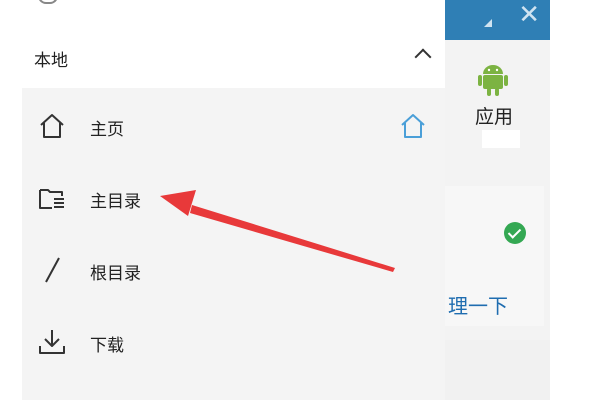 The width and height of the screenshot is (600, 400). What do you see at coordinates (51, 199) in the screenshot?
I see `folder-list-icon` at bounding box center [51, 199].